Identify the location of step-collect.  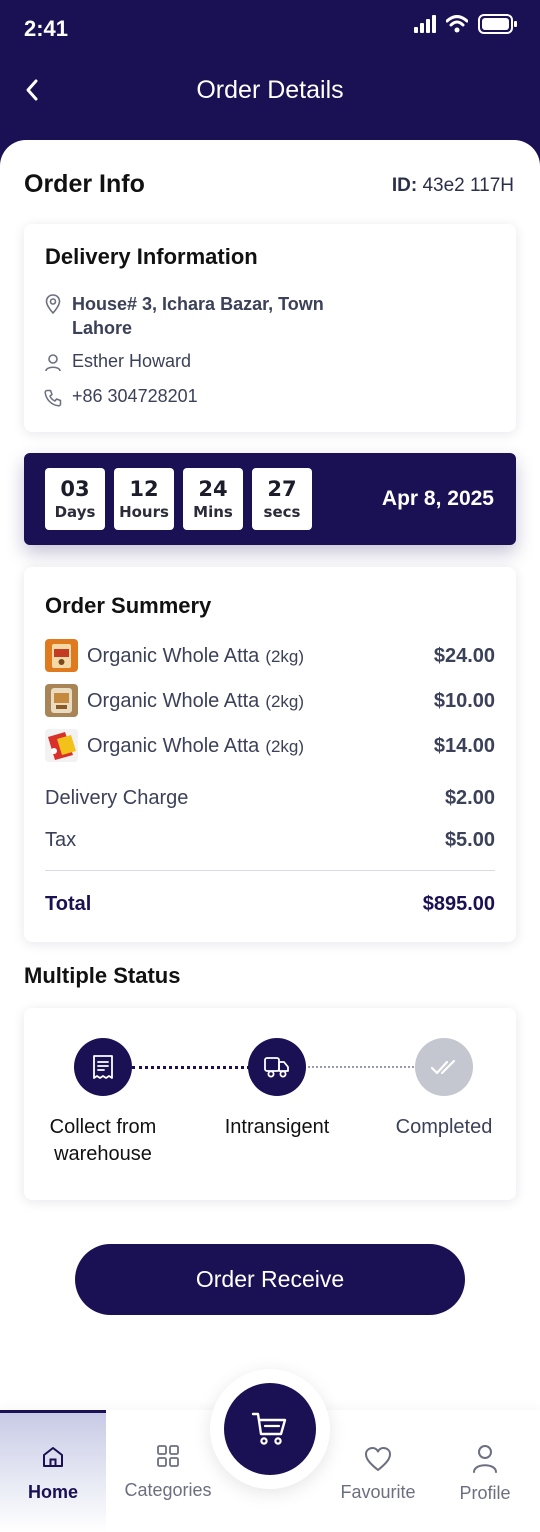
(103, 1067).